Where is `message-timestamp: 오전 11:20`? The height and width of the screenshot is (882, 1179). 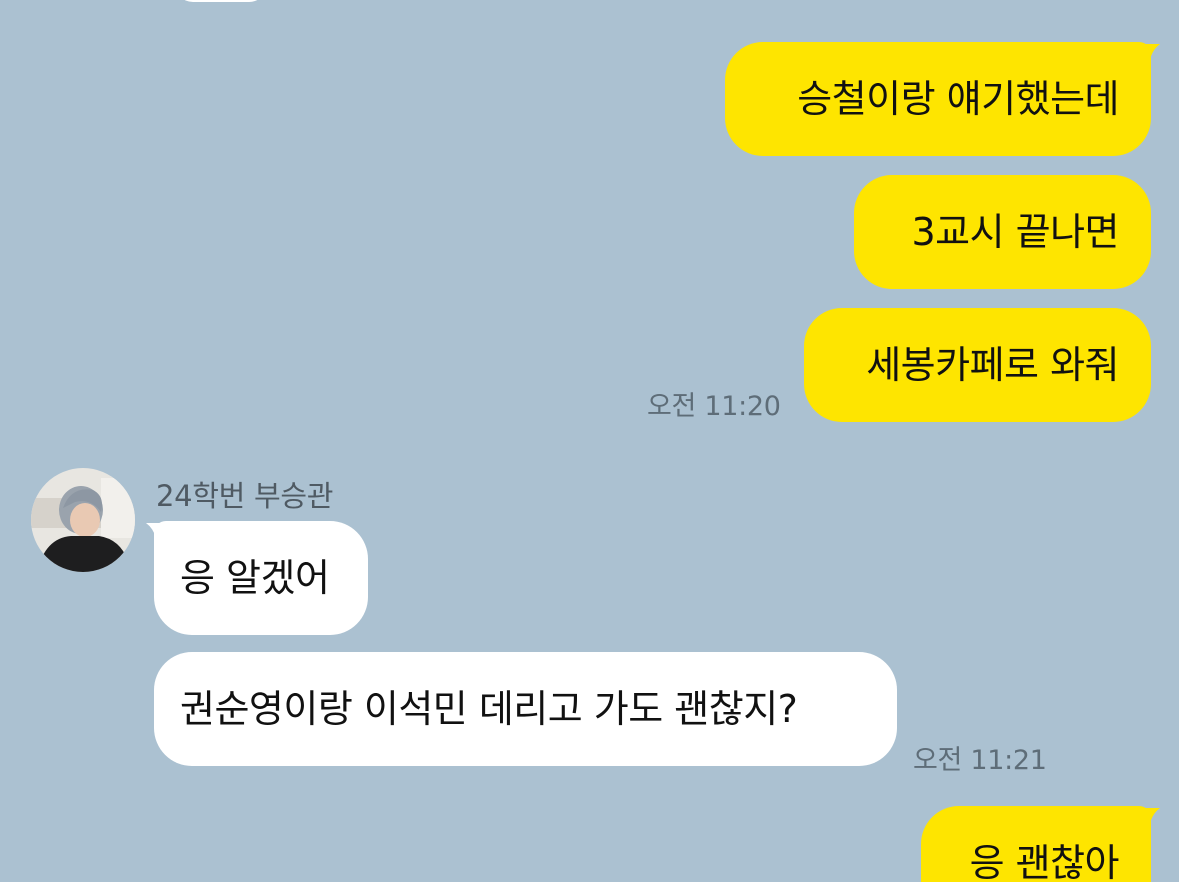 message-timestamp: 오전 11:20 is located at coordinates (714, 406).